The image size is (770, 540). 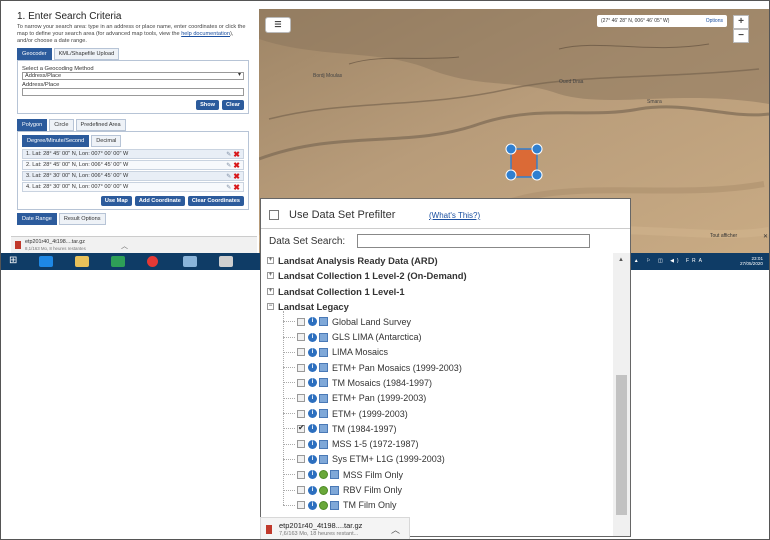 What do you see at coordinates (205, 34) in the screenshot?
I see `help-documentation-link: help documentation` at bounding box center [205, 34].